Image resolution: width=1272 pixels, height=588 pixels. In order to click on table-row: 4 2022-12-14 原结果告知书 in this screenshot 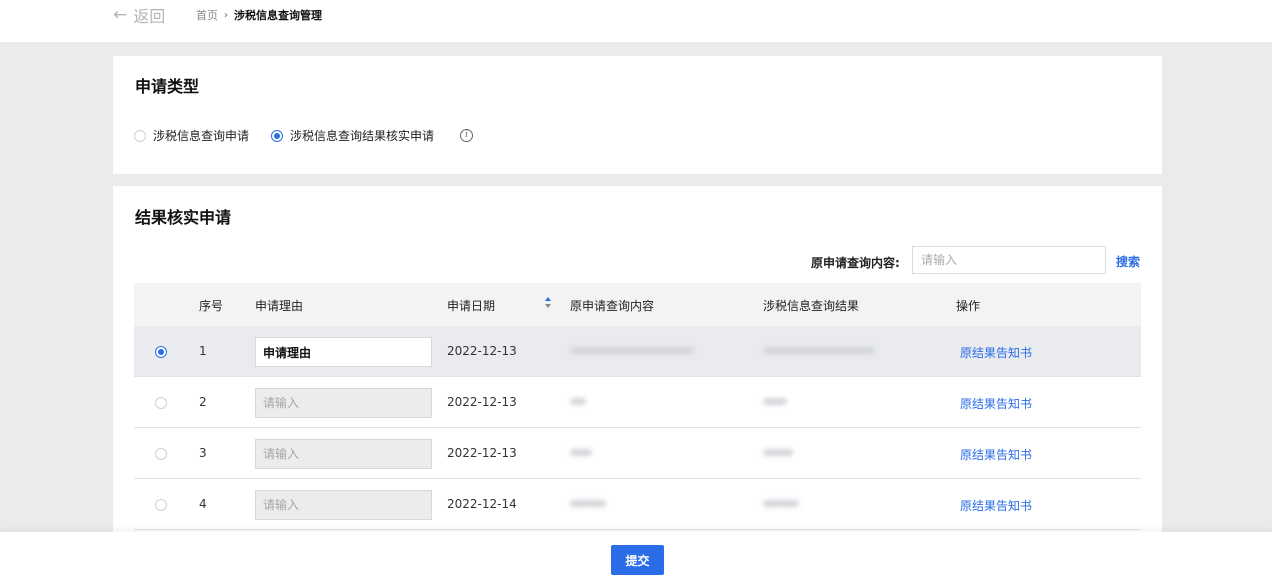, I will do `click(637, 504)`.